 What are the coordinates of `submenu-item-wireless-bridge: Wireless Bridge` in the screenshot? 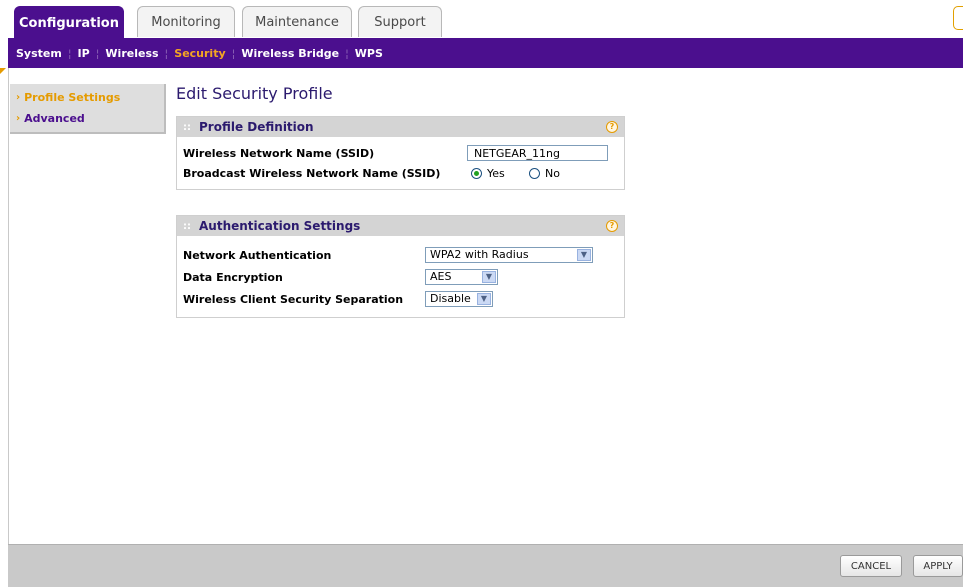 It's located at (290, 53).